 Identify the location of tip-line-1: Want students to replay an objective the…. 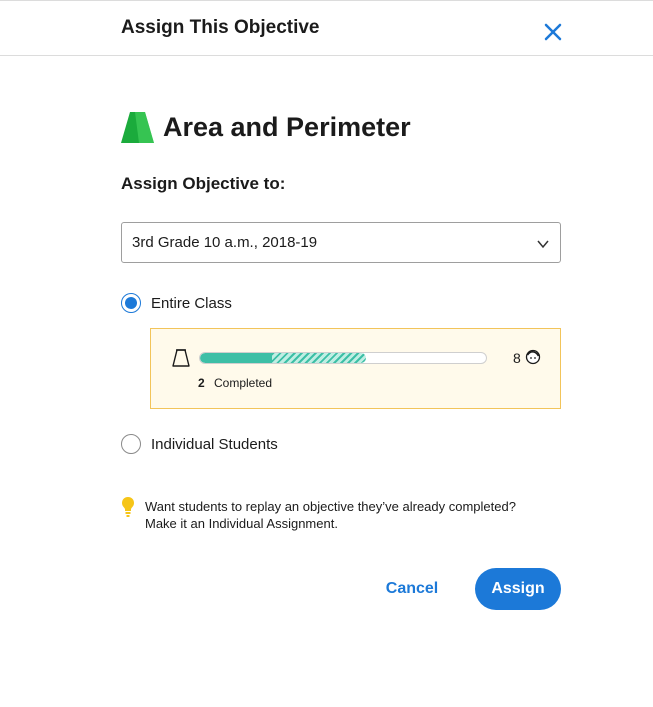
(330, 506).